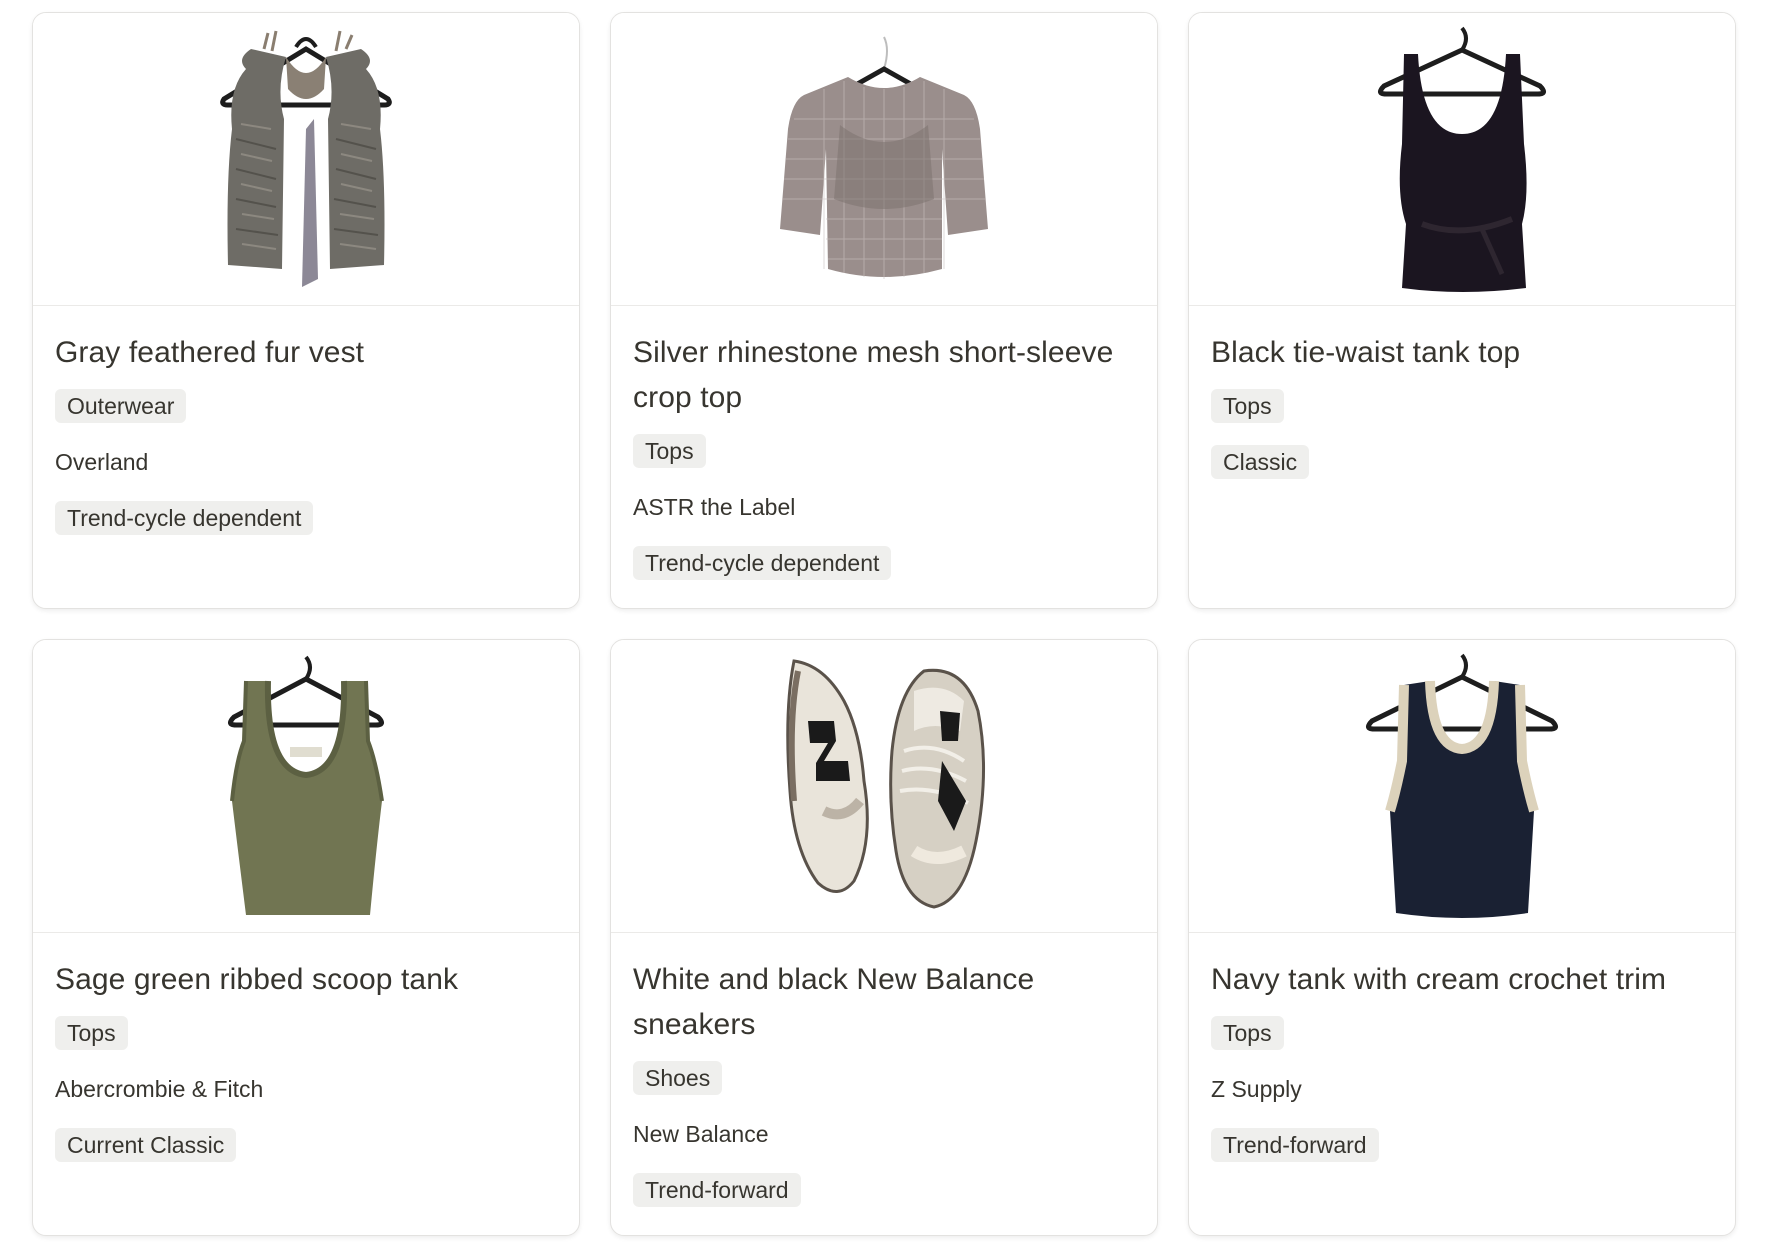  I want to click on brand-text: New Balance, so click(701, 1134).